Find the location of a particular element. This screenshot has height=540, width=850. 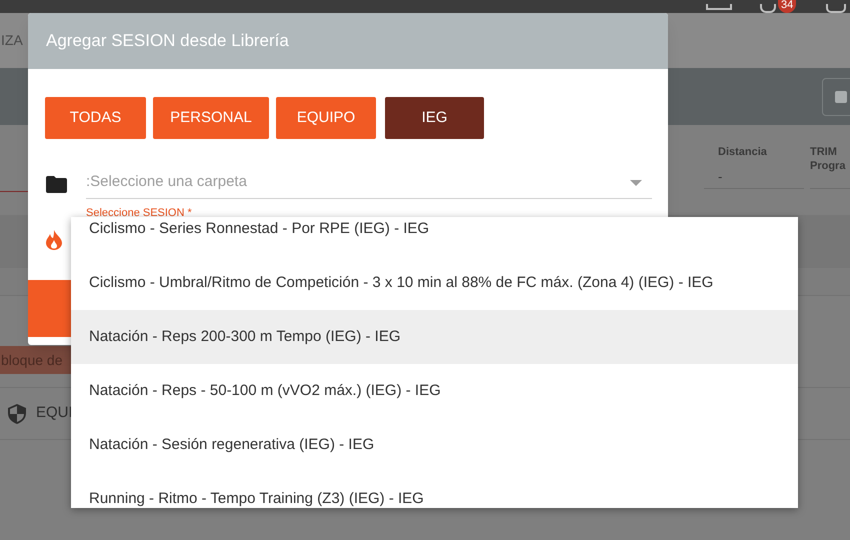

column-header: Distancia is located at coordinates (743, 152).